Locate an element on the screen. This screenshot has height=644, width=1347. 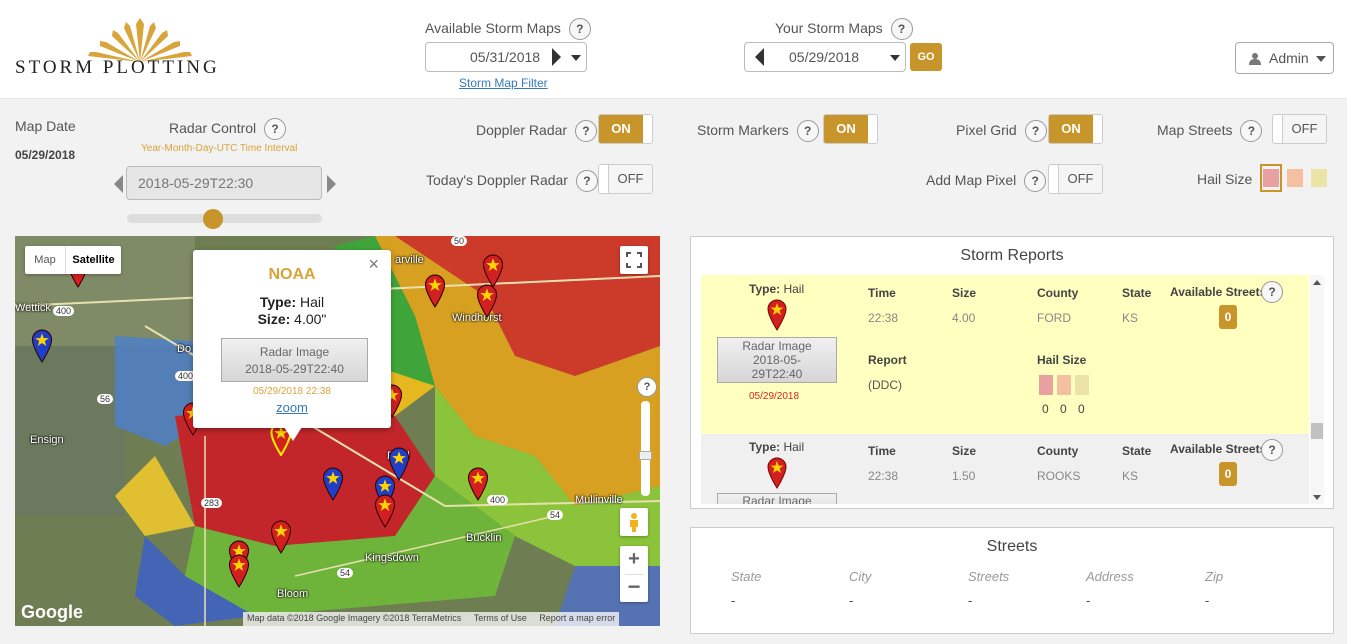
google-logo: Google is located at coordinates (52, 612).